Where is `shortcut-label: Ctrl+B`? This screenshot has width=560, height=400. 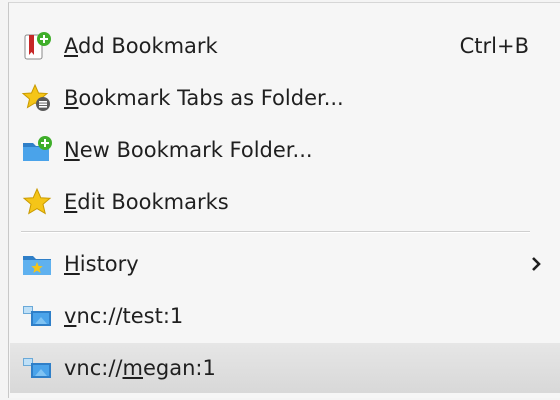 shortcut-label: Ctrl+B is located at coordinates (494, 46).